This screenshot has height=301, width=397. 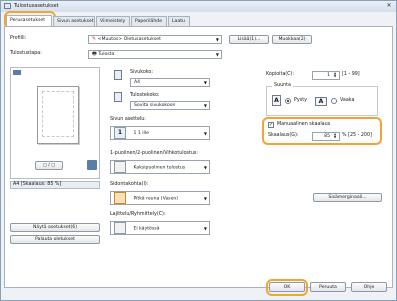 I want to click on landscape-radio, so click(x=334, y=101).